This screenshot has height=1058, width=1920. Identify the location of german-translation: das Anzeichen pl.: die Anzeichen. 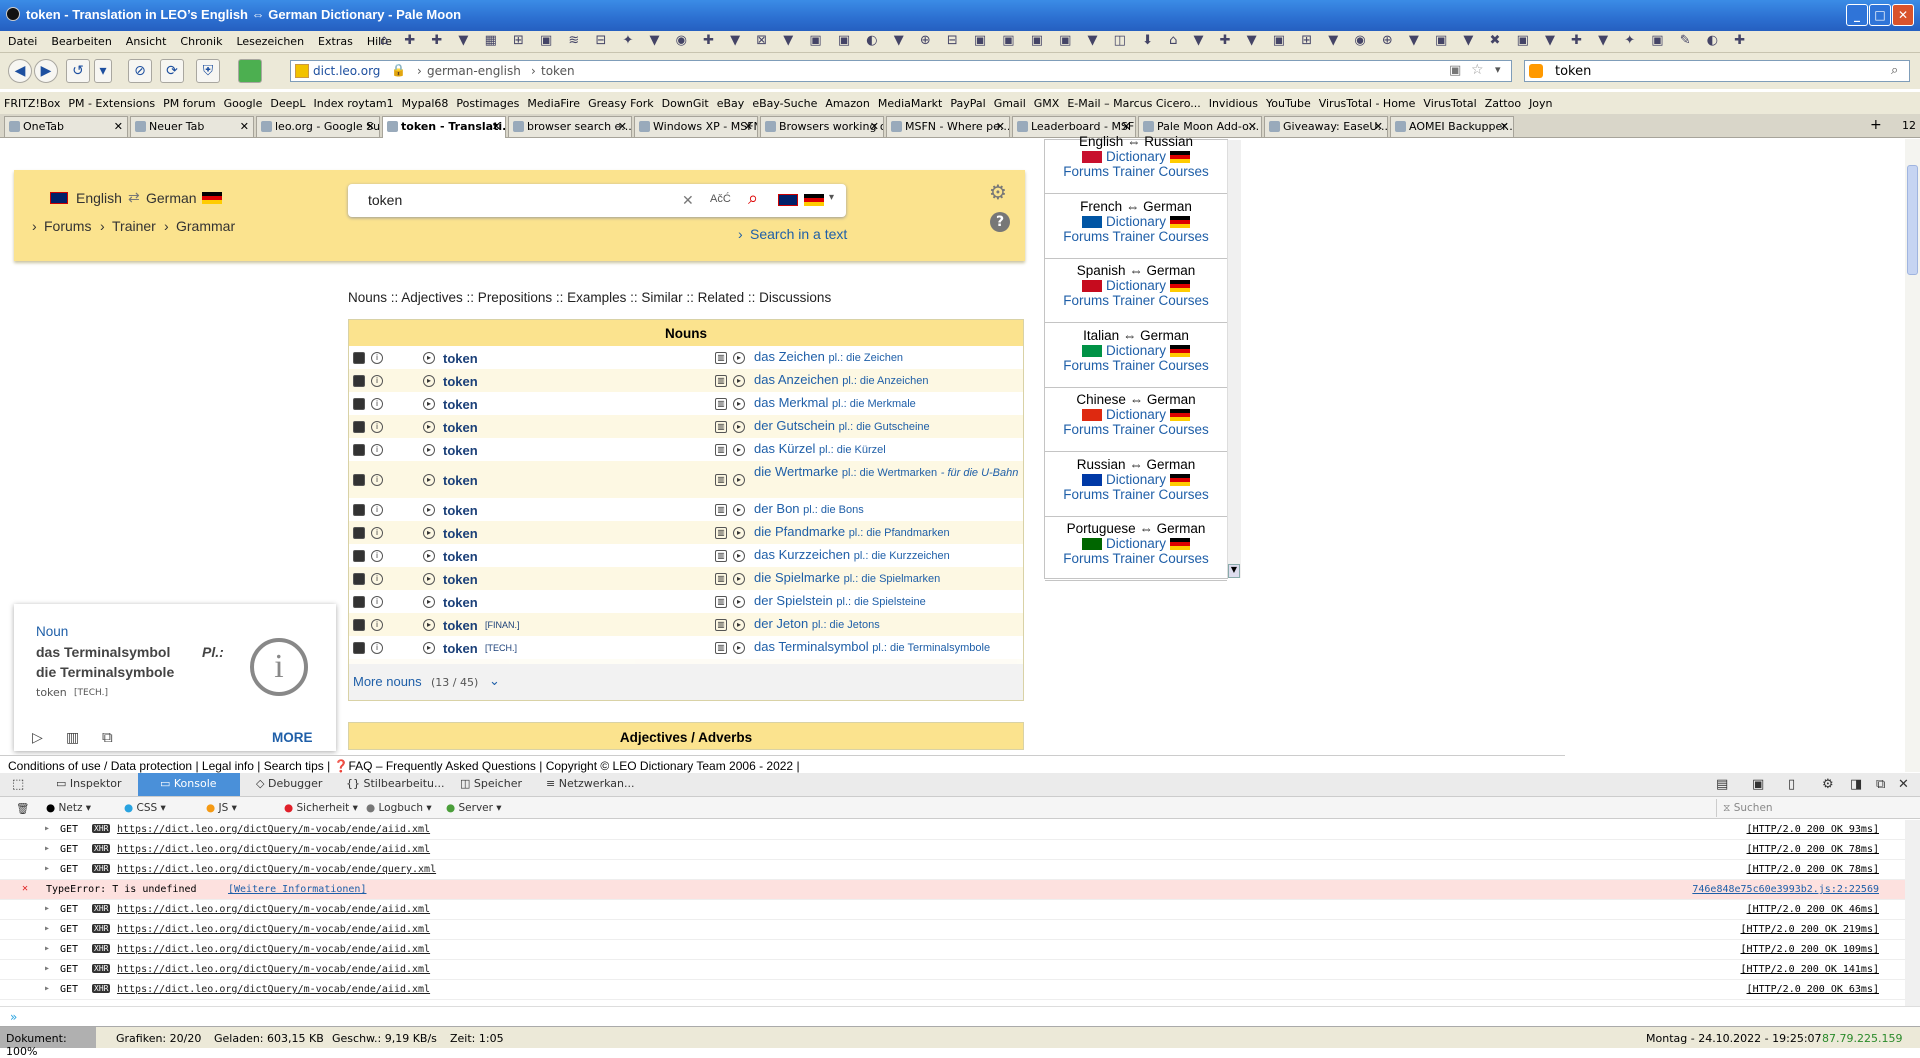
(888, 379).